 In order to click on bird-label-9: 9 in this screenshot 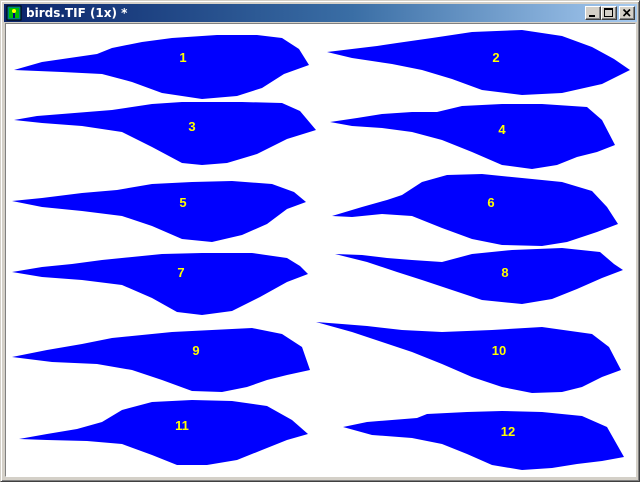, I will do `click(195, 350)`.